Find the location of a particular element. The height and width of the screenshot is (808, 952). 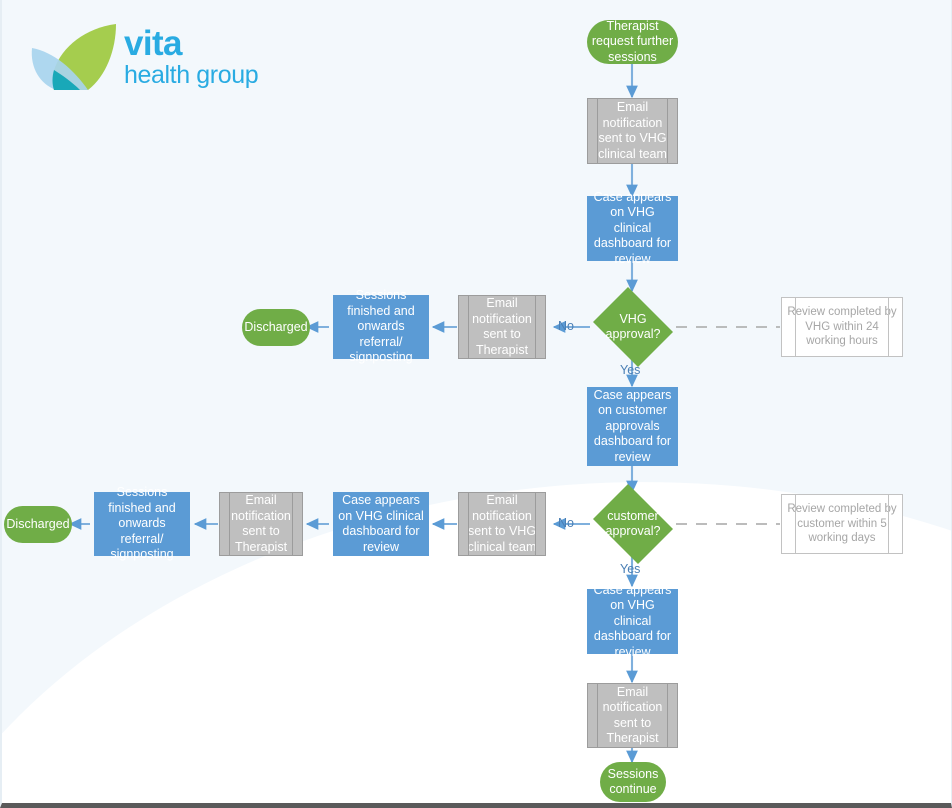

node-start-therapist-request: Therapist request further sessions is located at coordinates (632, 41).